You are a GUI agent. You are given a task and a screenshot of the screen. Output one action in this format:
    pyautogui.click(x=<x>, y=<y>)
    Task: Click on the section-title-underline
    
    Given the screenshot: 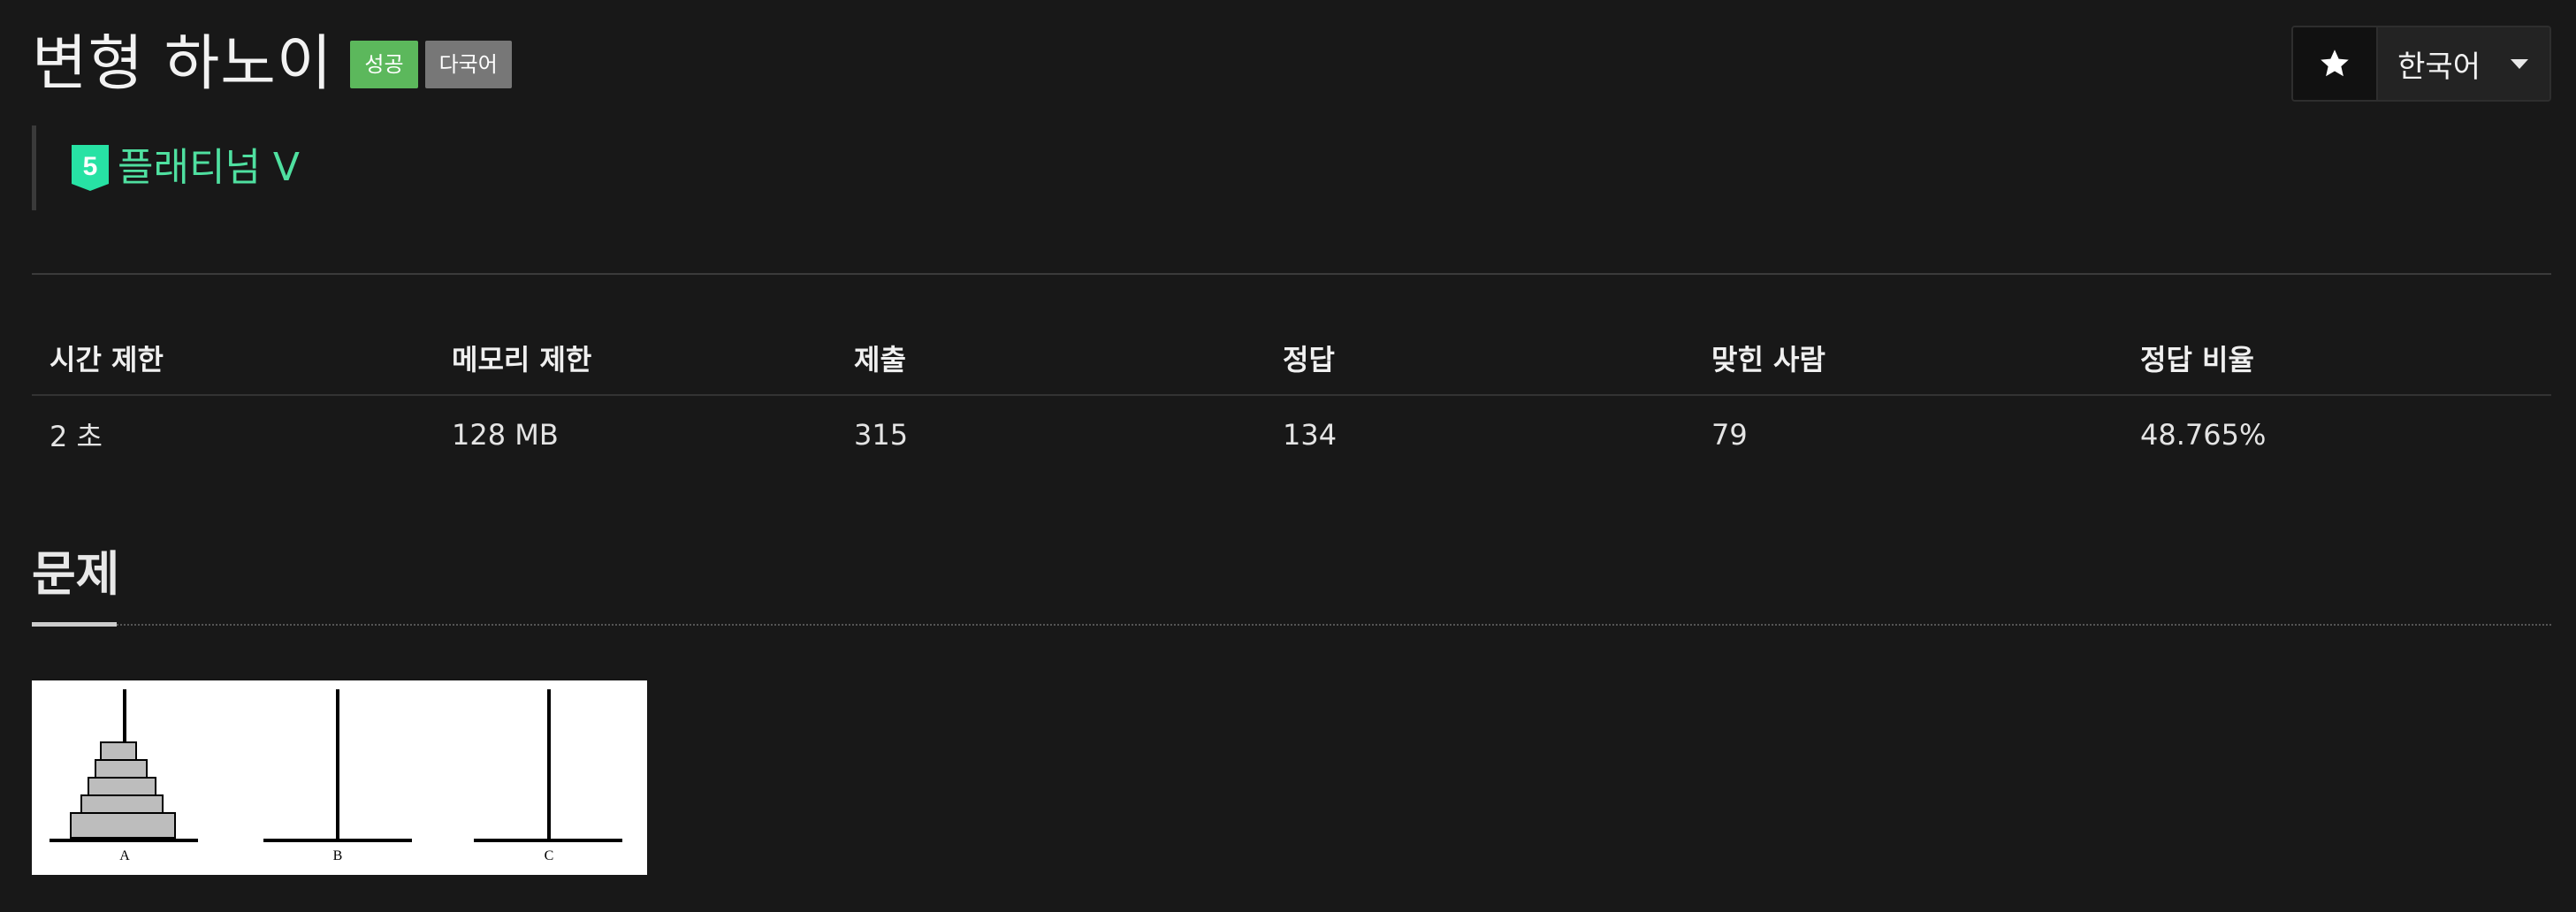 What is the action you would take?
    pyautogui.click(x=74, y=624)
    